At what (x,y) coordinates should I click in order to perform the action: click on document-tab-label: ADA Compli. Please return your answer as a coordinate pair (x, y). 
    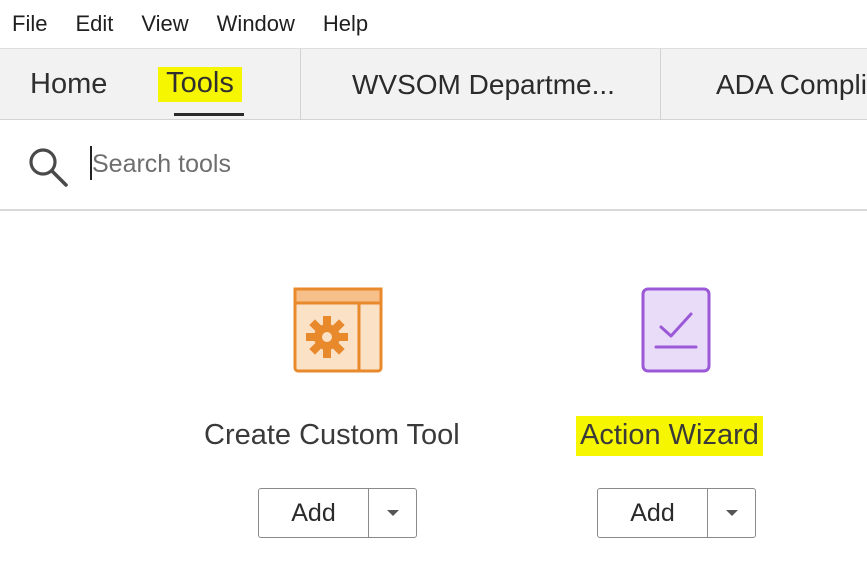
    Looking at the image, I should click on (791, 84).